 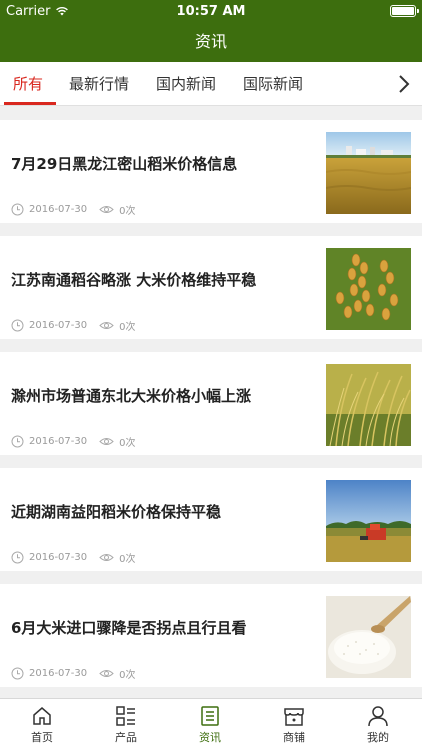 What do you see at coordinates (131, 396) in the screenshot?
I see `article-title: 滁州市场普通东北大米价格小幅上涨` at bounding box center [131, 396].